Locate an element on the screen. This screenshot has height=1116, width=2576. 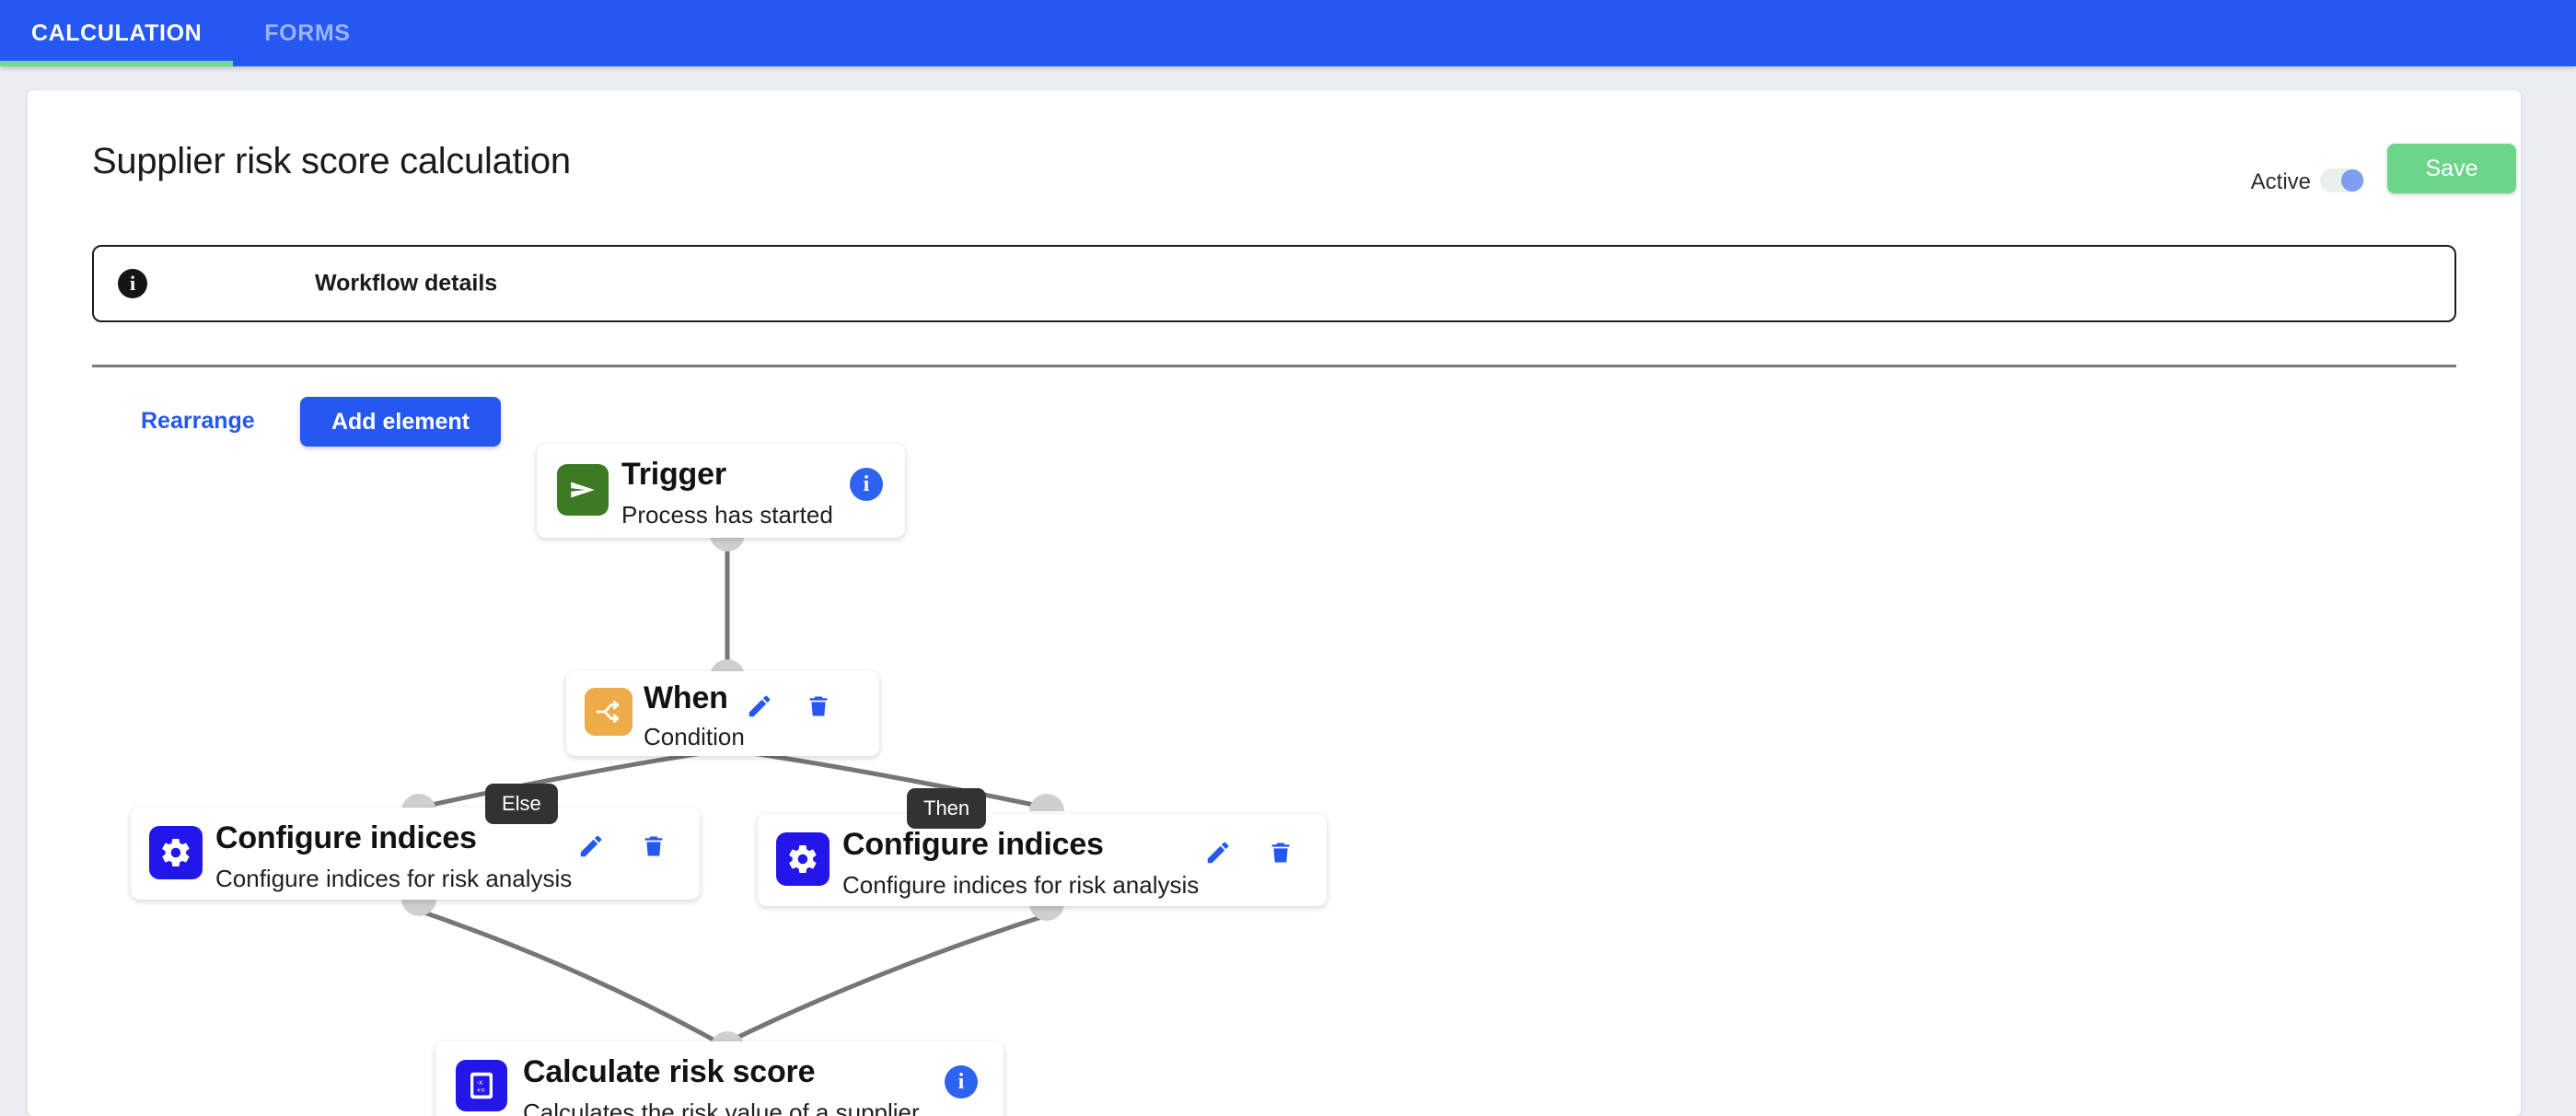
branch-label-else: Else is located at coordinates (521, 804).